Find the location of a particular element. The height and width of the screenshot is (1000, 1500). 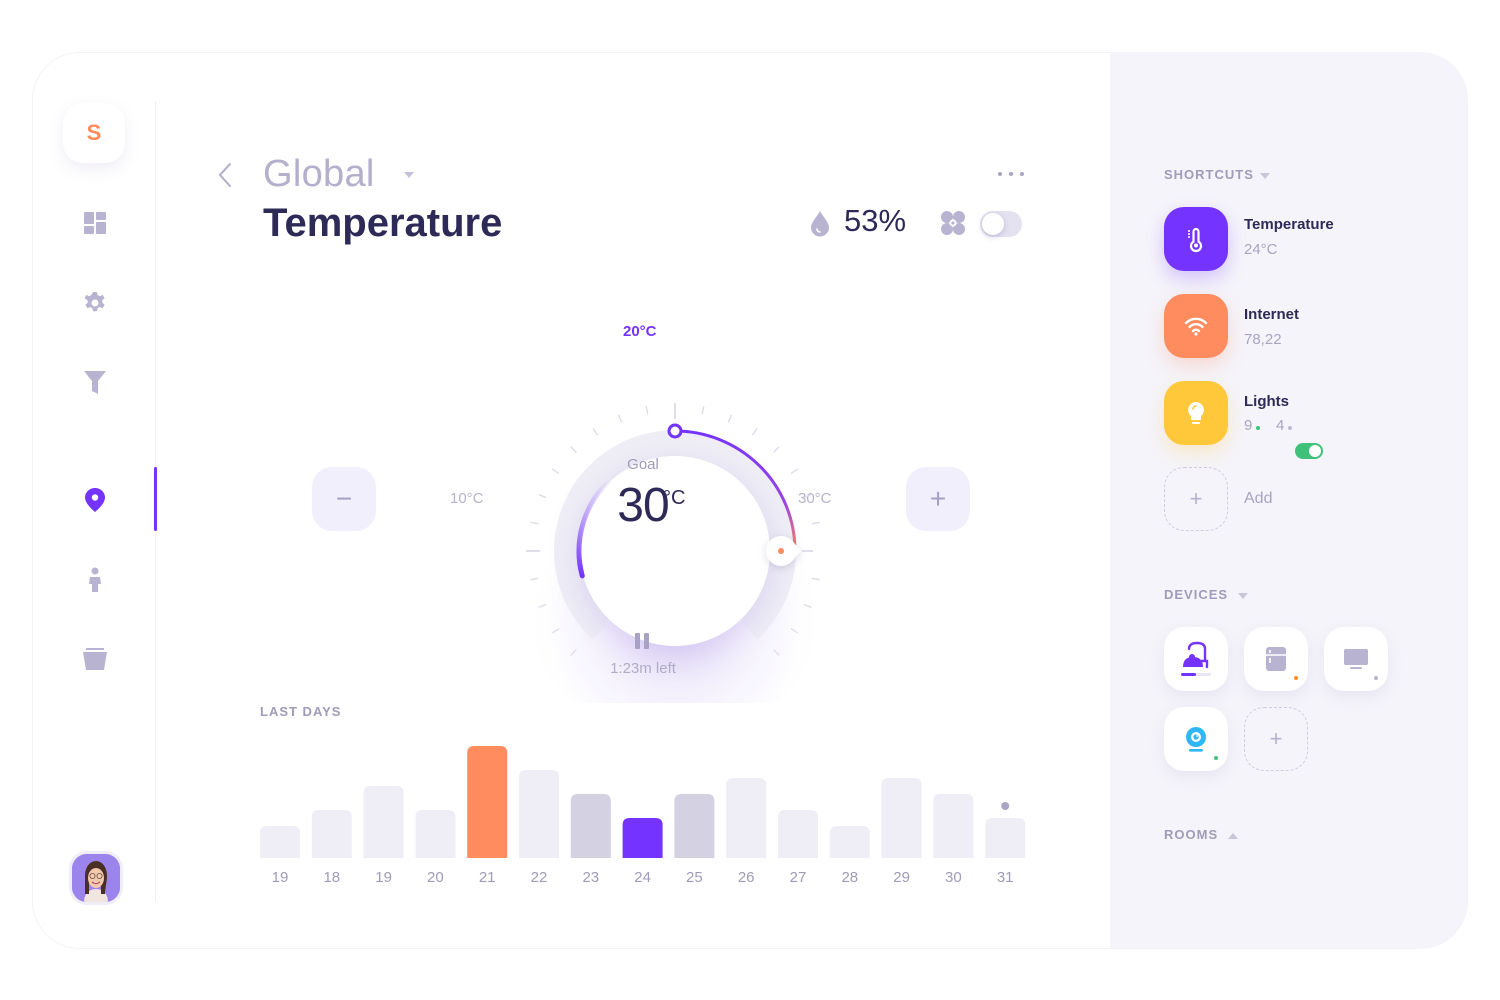

device-webcam is located at coordinates (1196, 739).